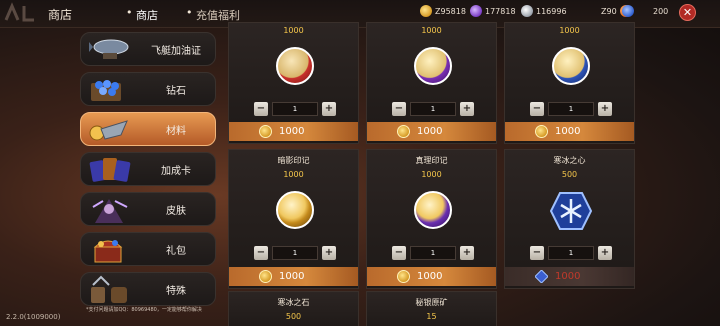  Describe the element at coordinates (176, 211) in the screenshot. I see `sidebar-item-label: 皮肤` at that location.